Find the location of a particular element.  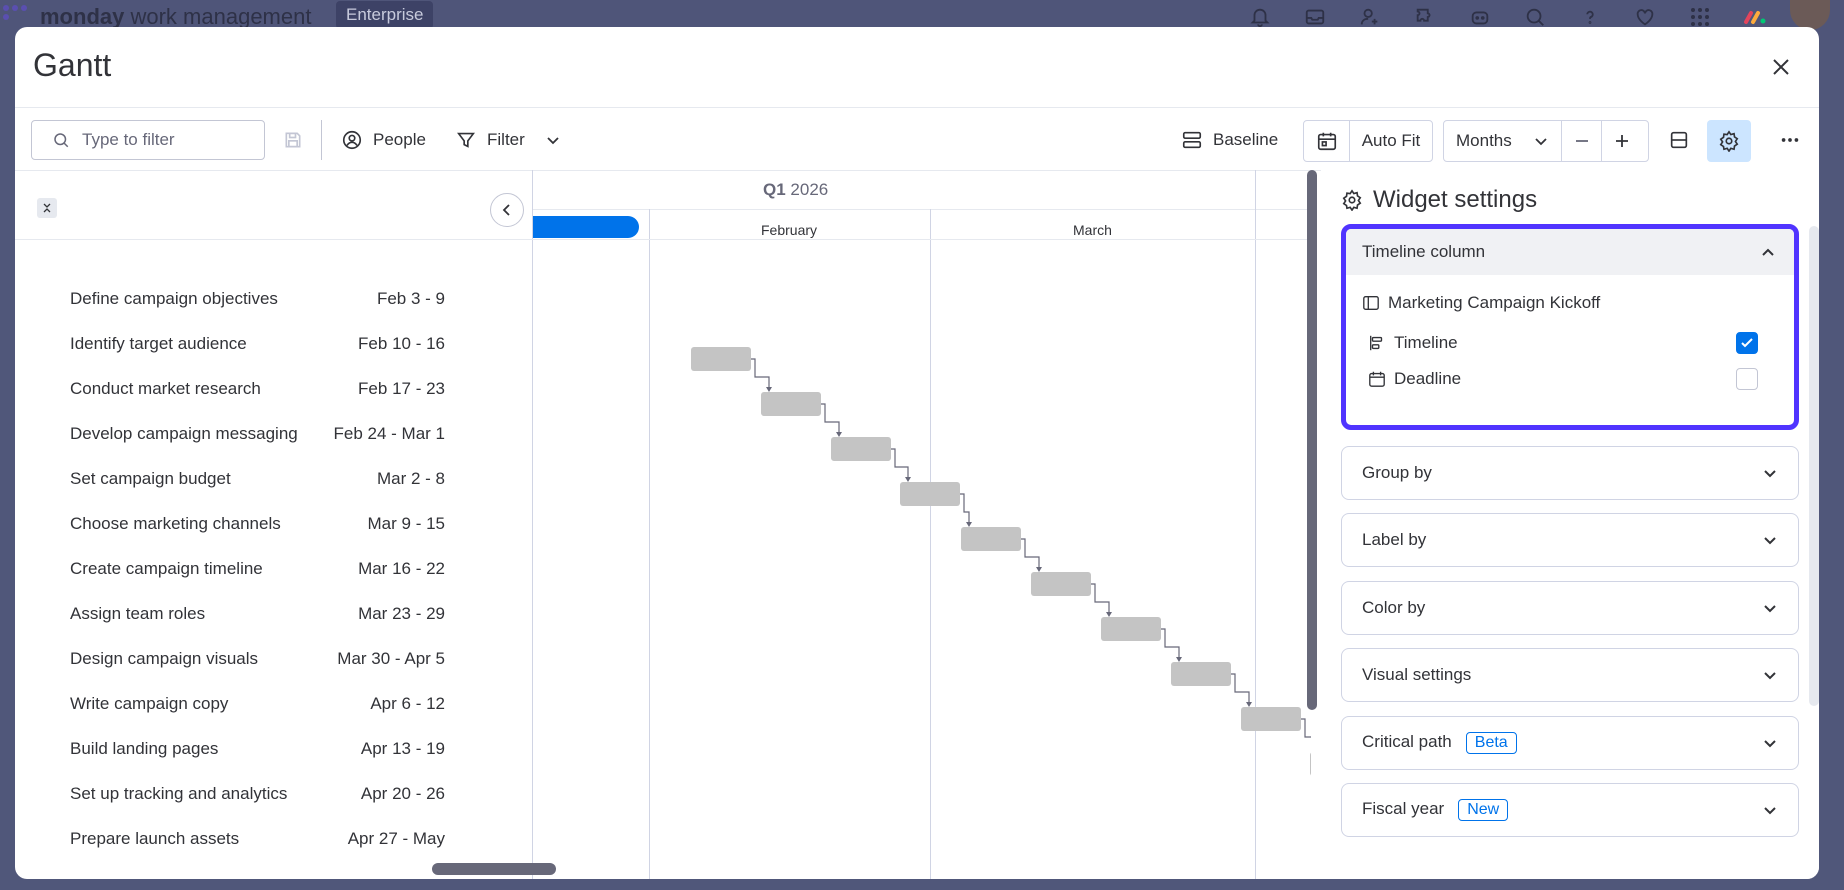

task-row: Conduct market research Feb 17 - 23 is located at coordinates (274, 389).